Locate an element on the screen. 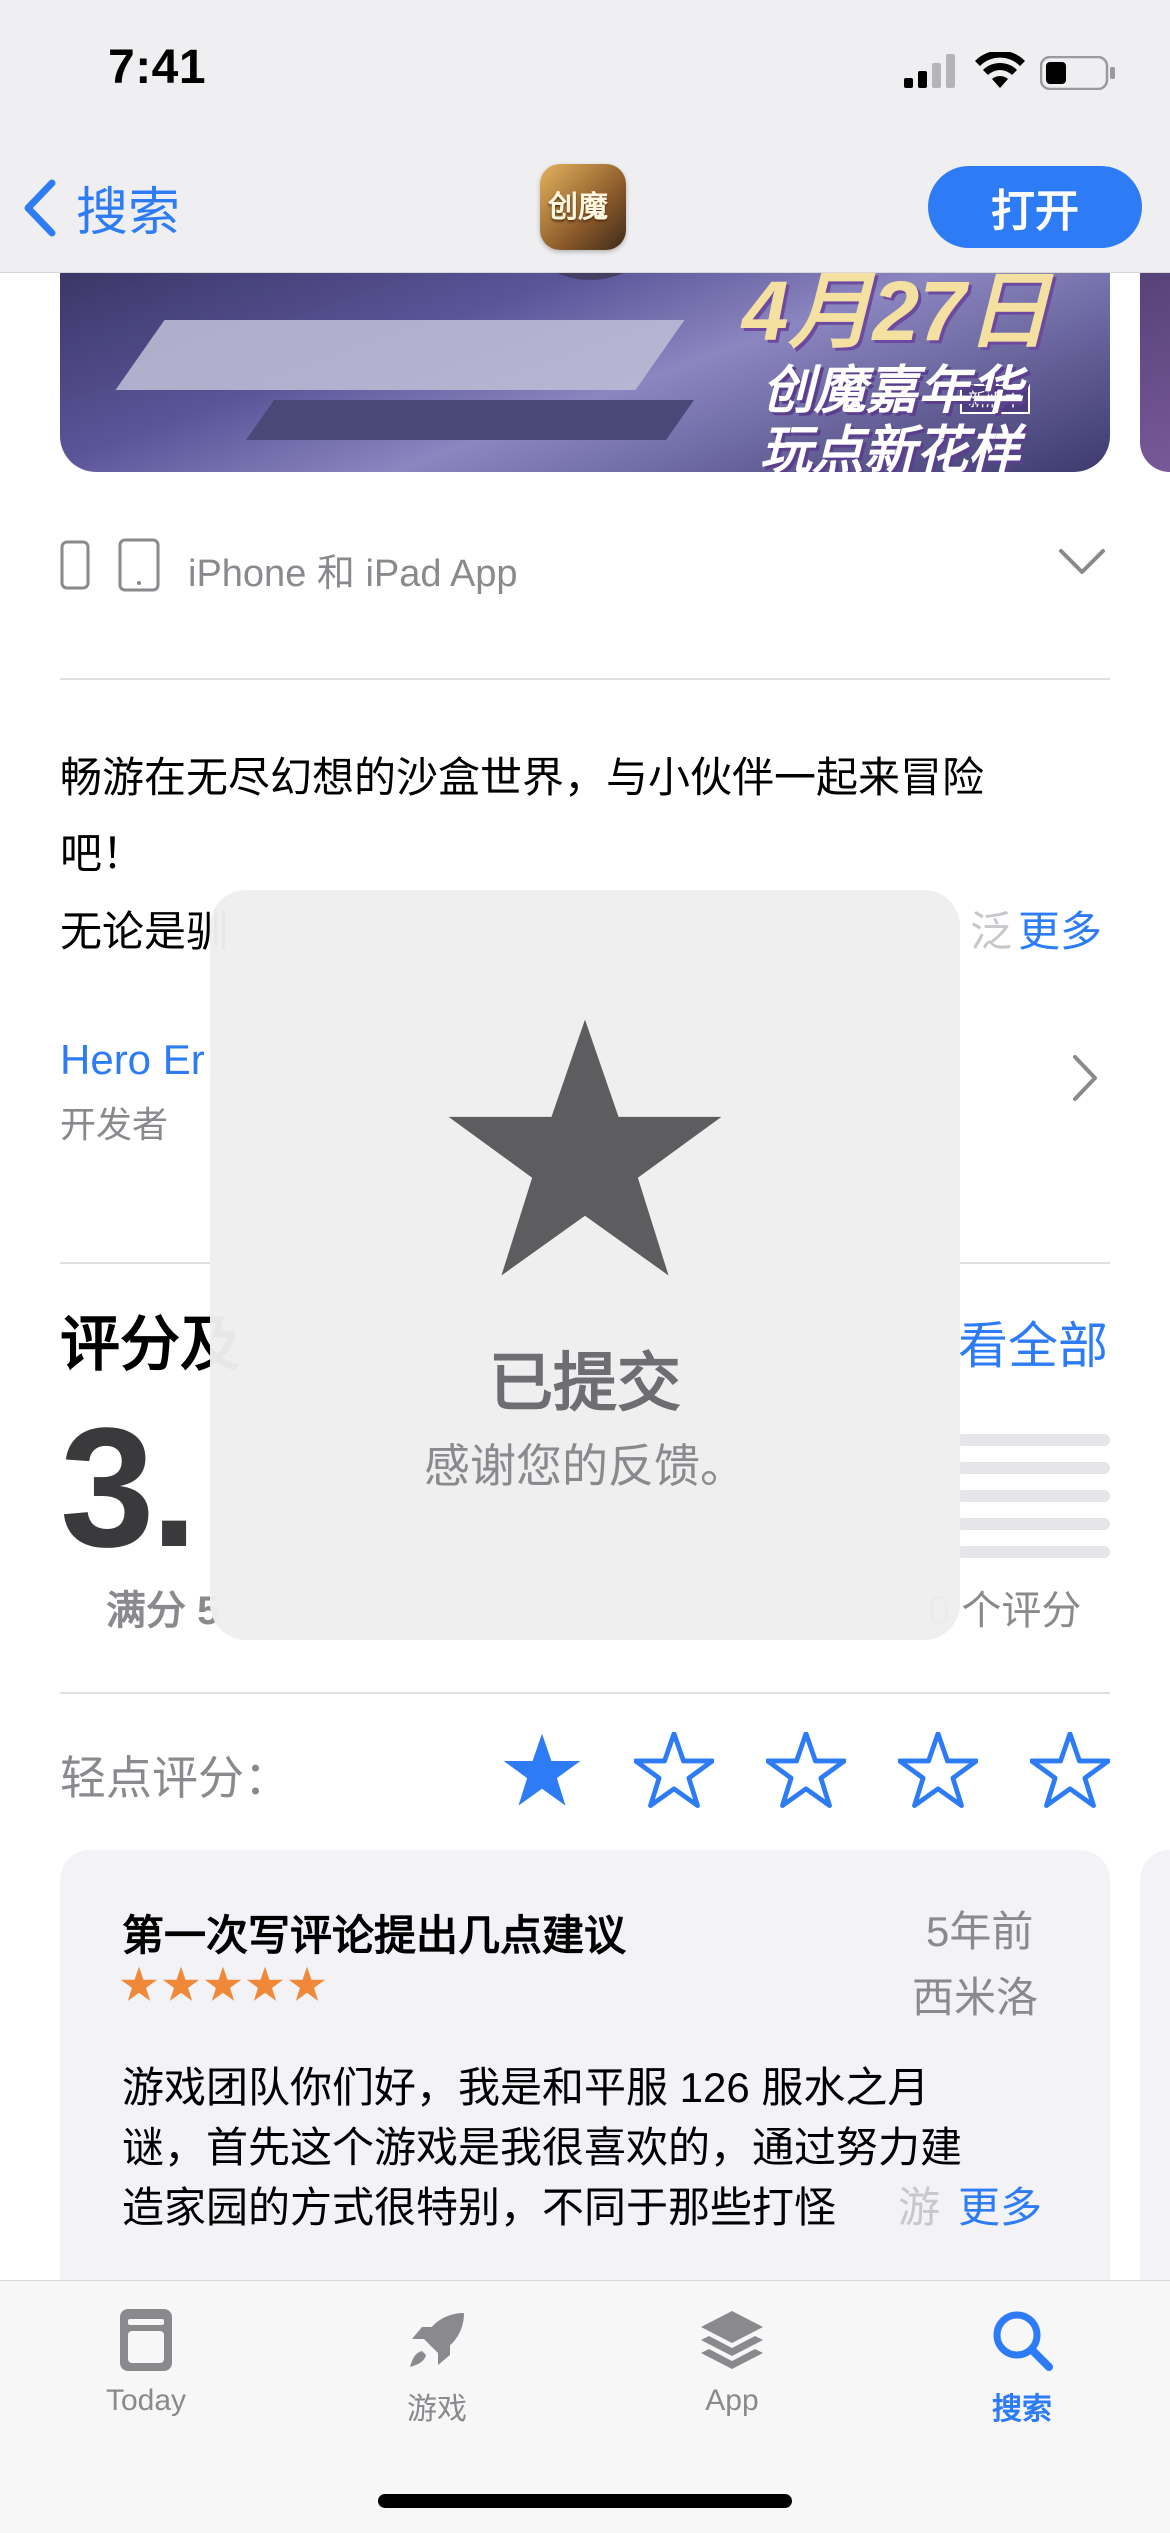 The height and width of the screenshot is (2533, 1170). tab-label: Today is located at coordinates (146, 2400).